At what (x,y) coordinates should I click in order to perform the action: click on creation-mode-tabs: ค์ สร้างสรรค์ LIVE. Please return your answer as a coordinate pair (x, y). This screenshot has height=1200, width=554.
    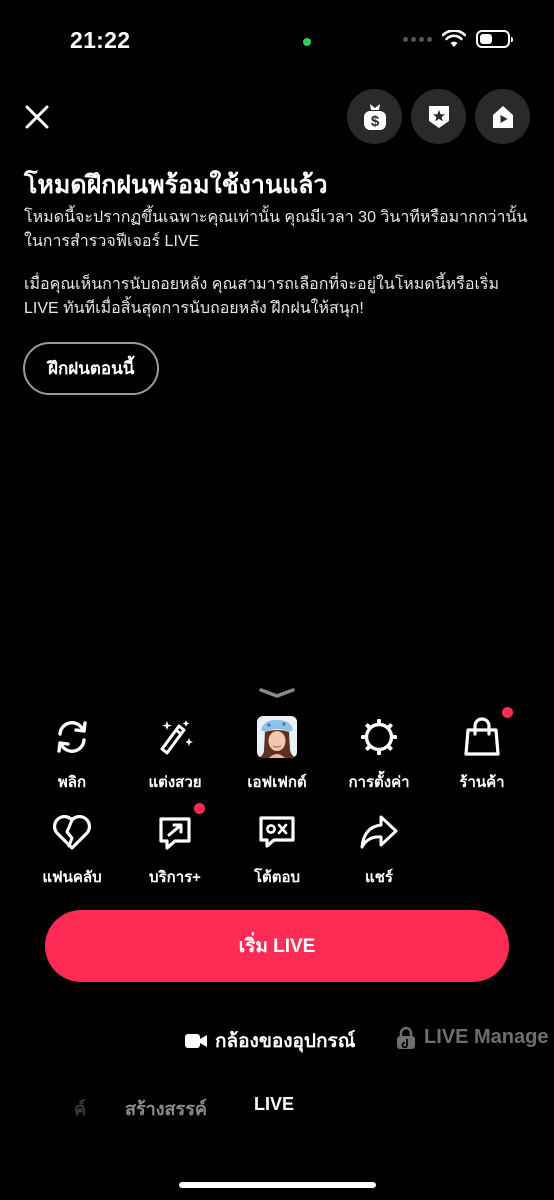
    Looking at the image, I should click on (277, 1109).